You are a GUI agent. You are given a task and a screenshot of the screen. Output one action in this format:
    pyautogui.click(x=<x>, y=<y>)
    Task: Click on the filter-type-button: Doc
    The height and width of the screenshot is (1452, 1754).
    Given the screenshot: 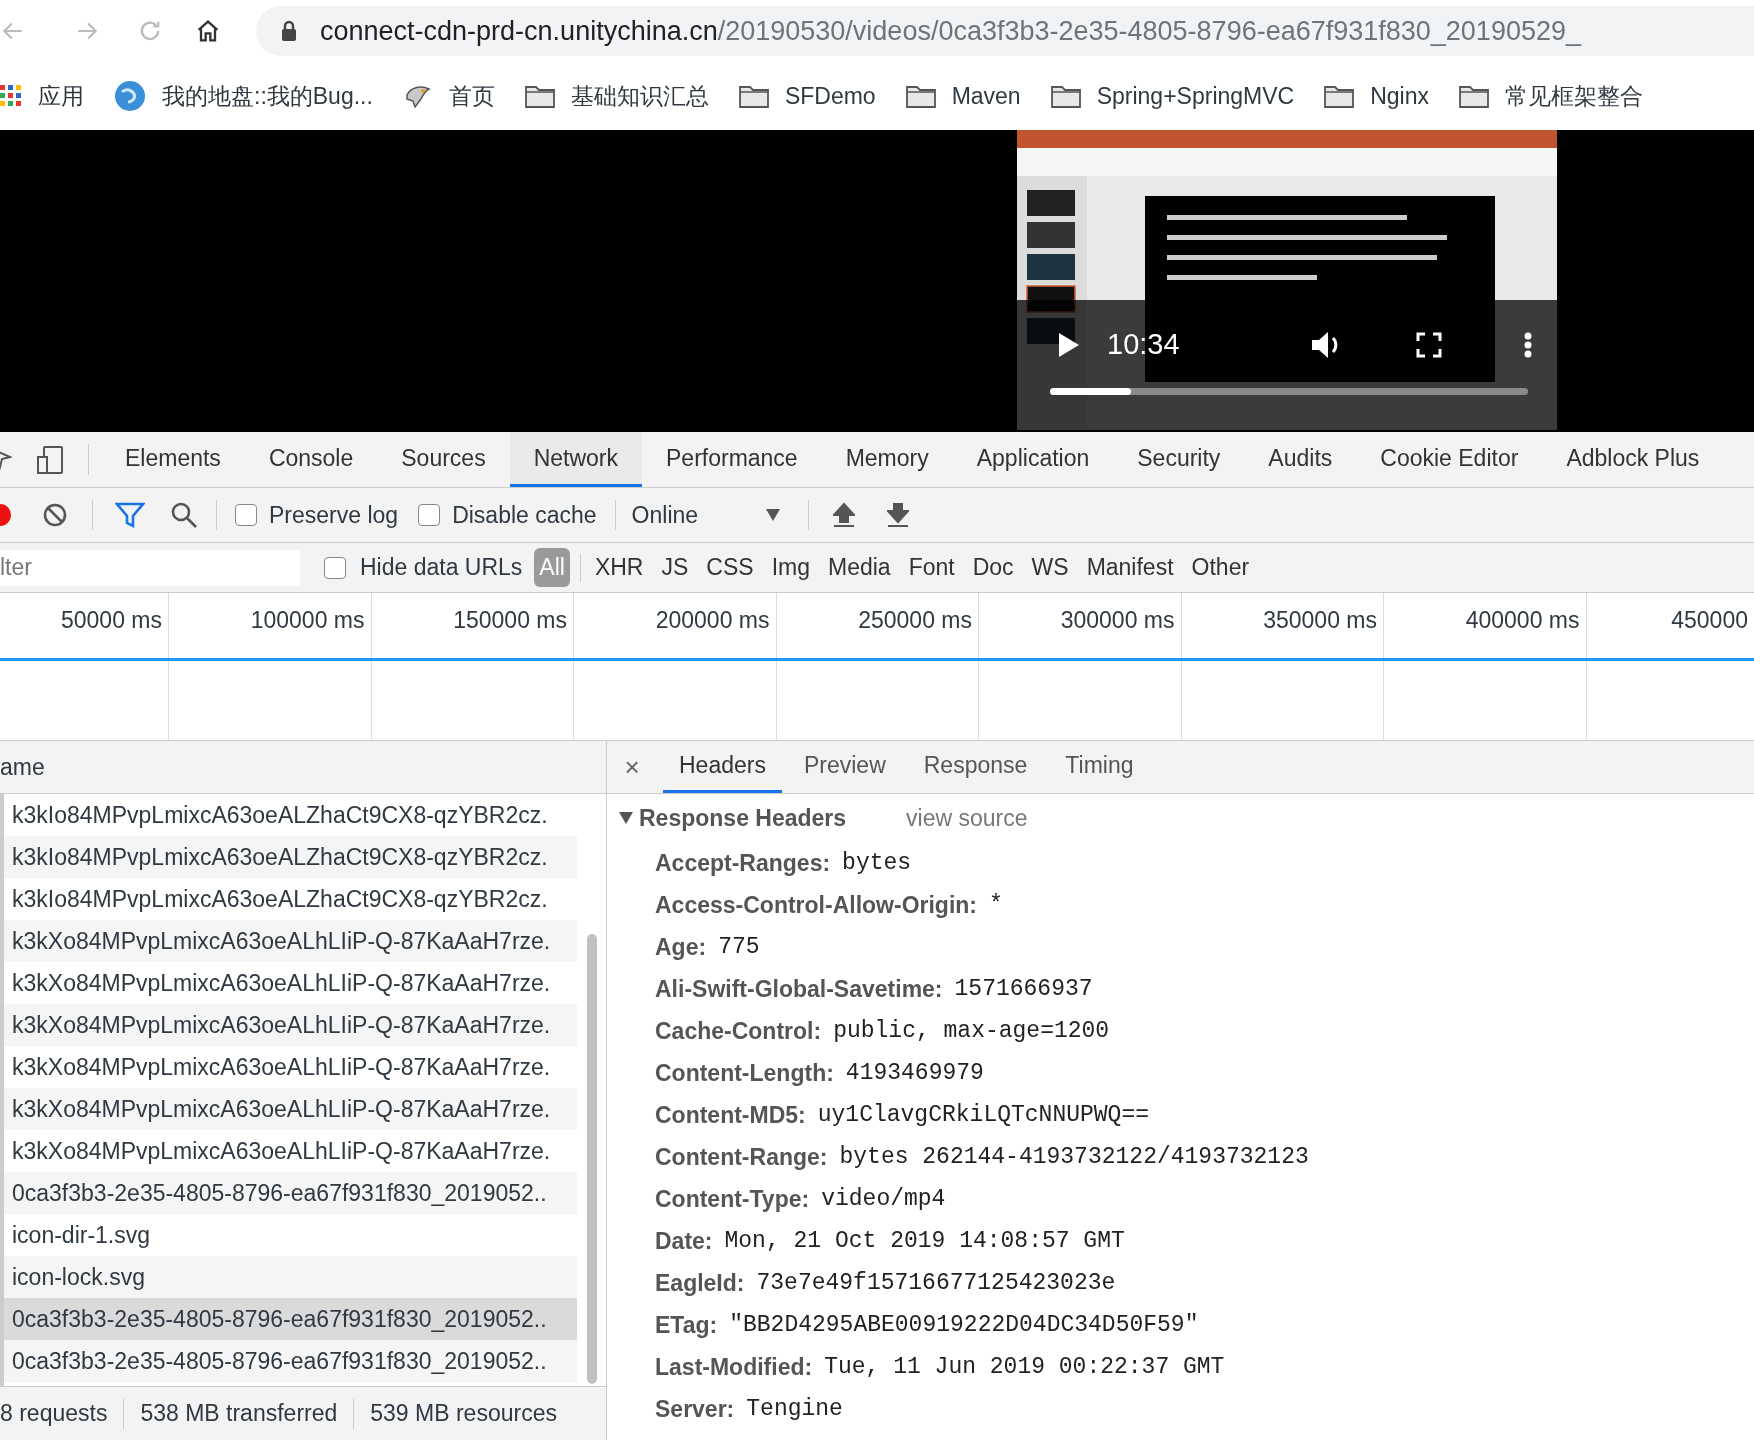 What is the action you would take?
    pyautogui.click(x=993, y=567)
    